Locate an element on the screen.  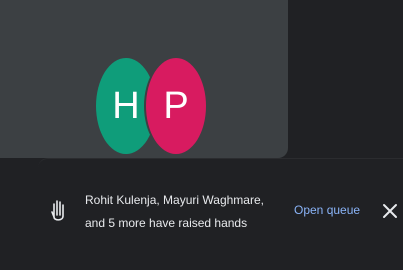
toast-message-line-1: Rohit Kulenja, Mayuri Waghmare, is located at coordinates (174, 200).